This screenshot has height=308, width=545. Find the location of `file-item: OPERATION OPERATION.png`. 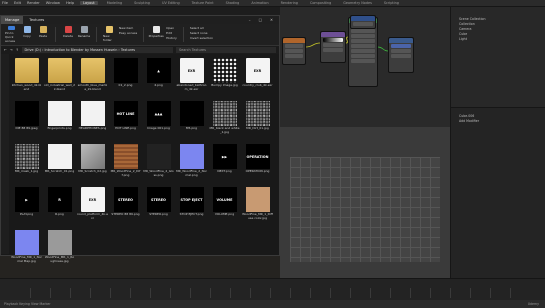

file-item: OPERATION OPERATION.png is located at coordinates (257, 164).